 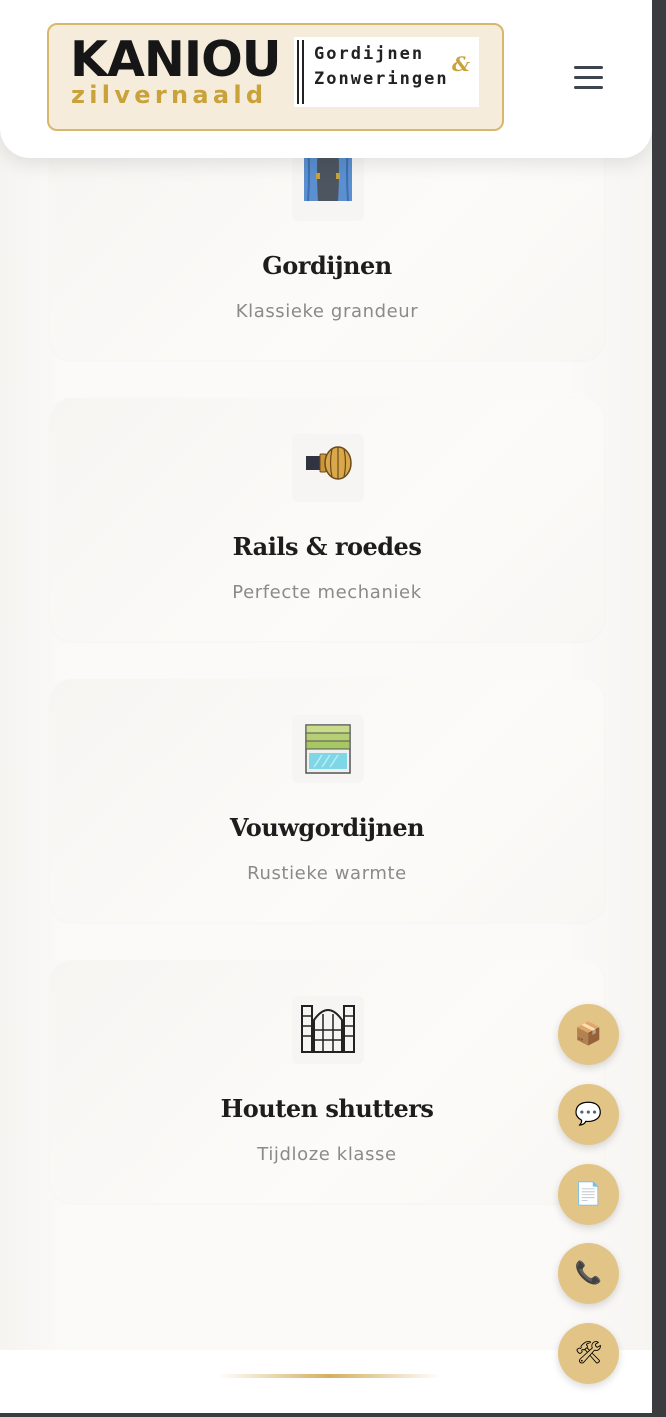 I want to click on card-subtitle: Perfecte mechaniek, so click(x=327, y=592).